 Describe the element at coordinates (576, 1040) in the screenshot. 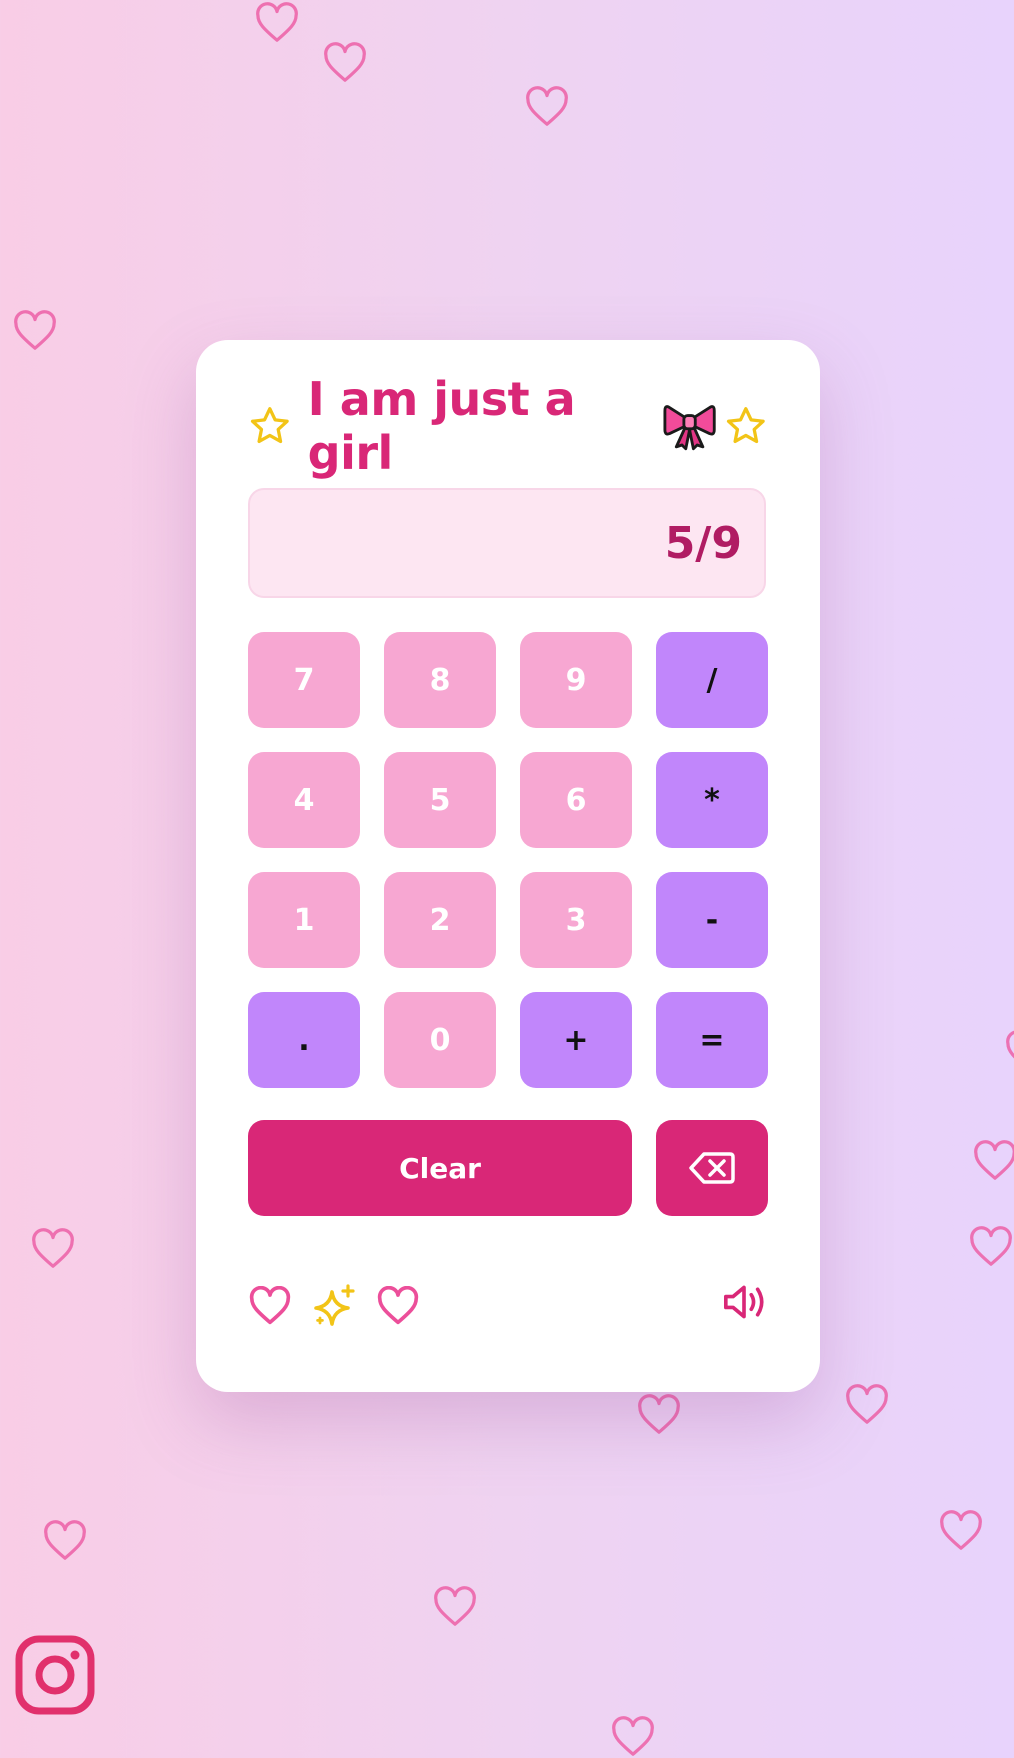

I see `key-add: +` at that location.